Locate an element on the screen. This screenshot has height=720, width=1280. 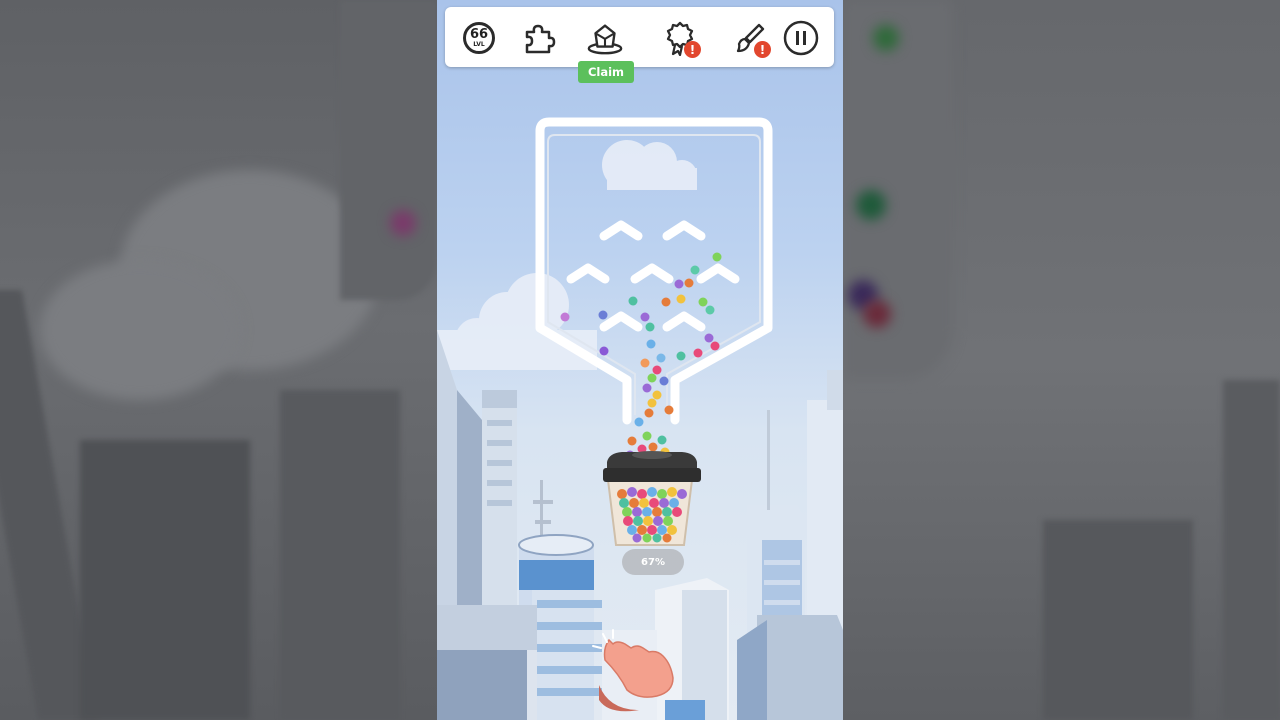
cup is located at coordinates (652, 498).